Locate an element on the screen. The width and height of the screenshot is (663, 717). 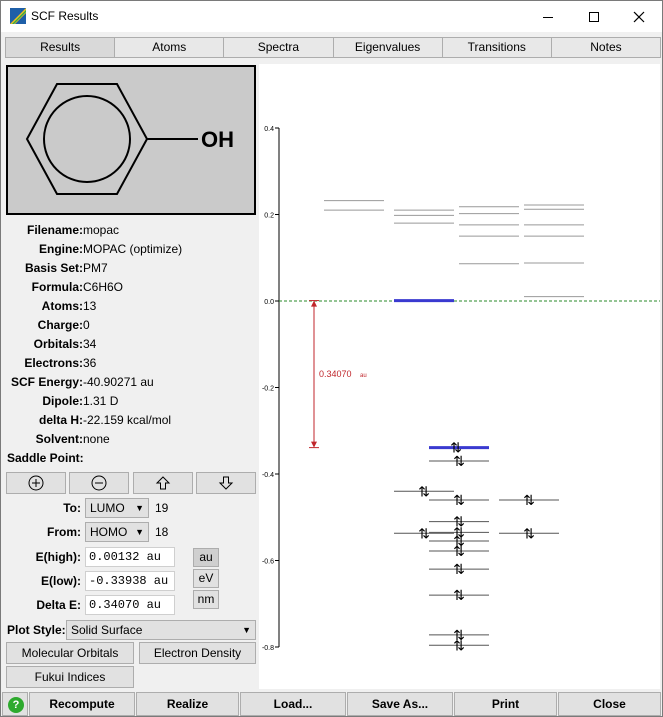
move-down-button is located at coordinates (226, 483).